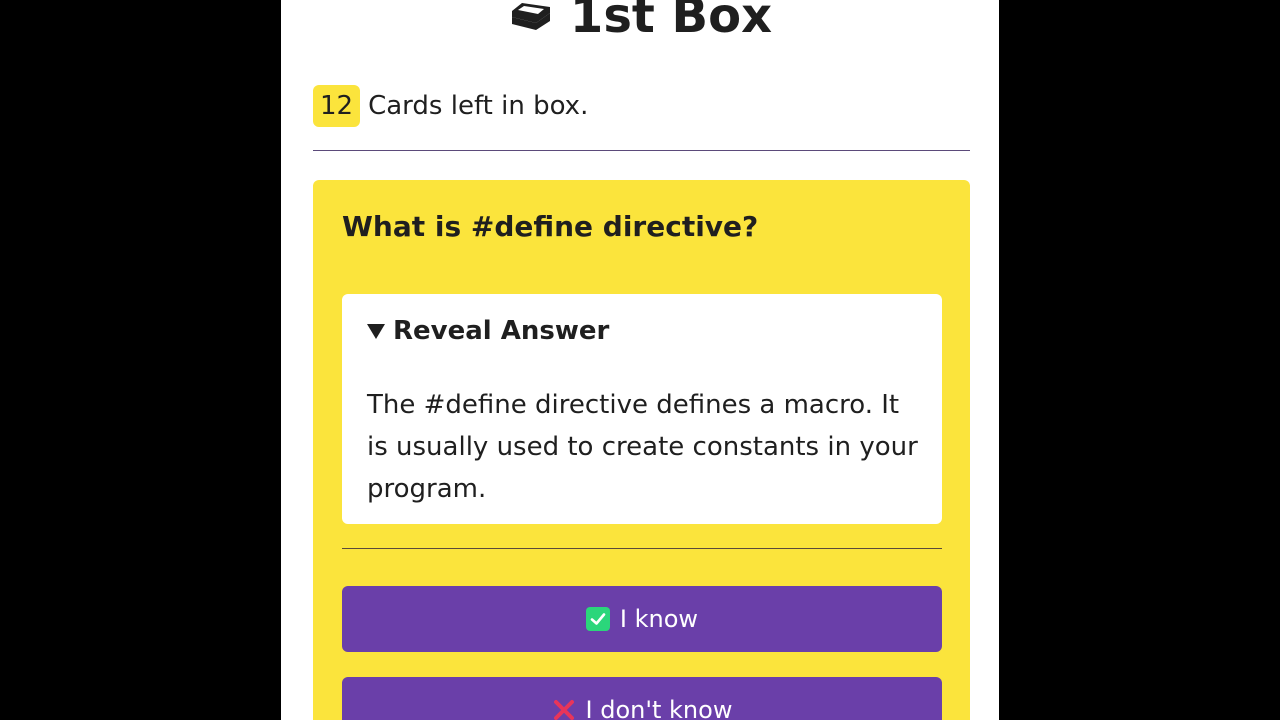 Image resolution: width=1280 pixels, height=720 pixels. I want to click on cards-left-label: Cards left in box., so click(478, 106).